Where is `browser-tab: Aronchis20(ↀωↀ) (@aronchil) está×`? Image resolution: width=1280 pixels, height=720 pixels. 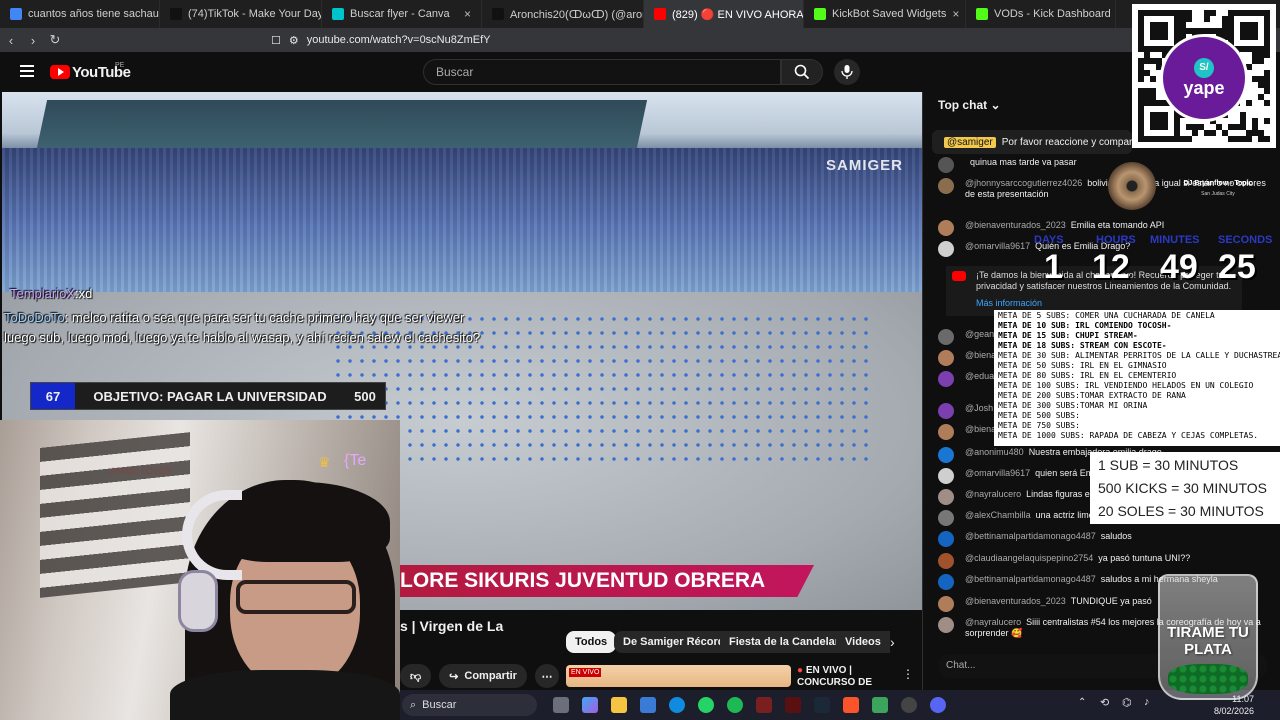
browser-tab: Aronchis20(ↀωↀ) (@aronchil) está× is located at coordinates (563, 14).